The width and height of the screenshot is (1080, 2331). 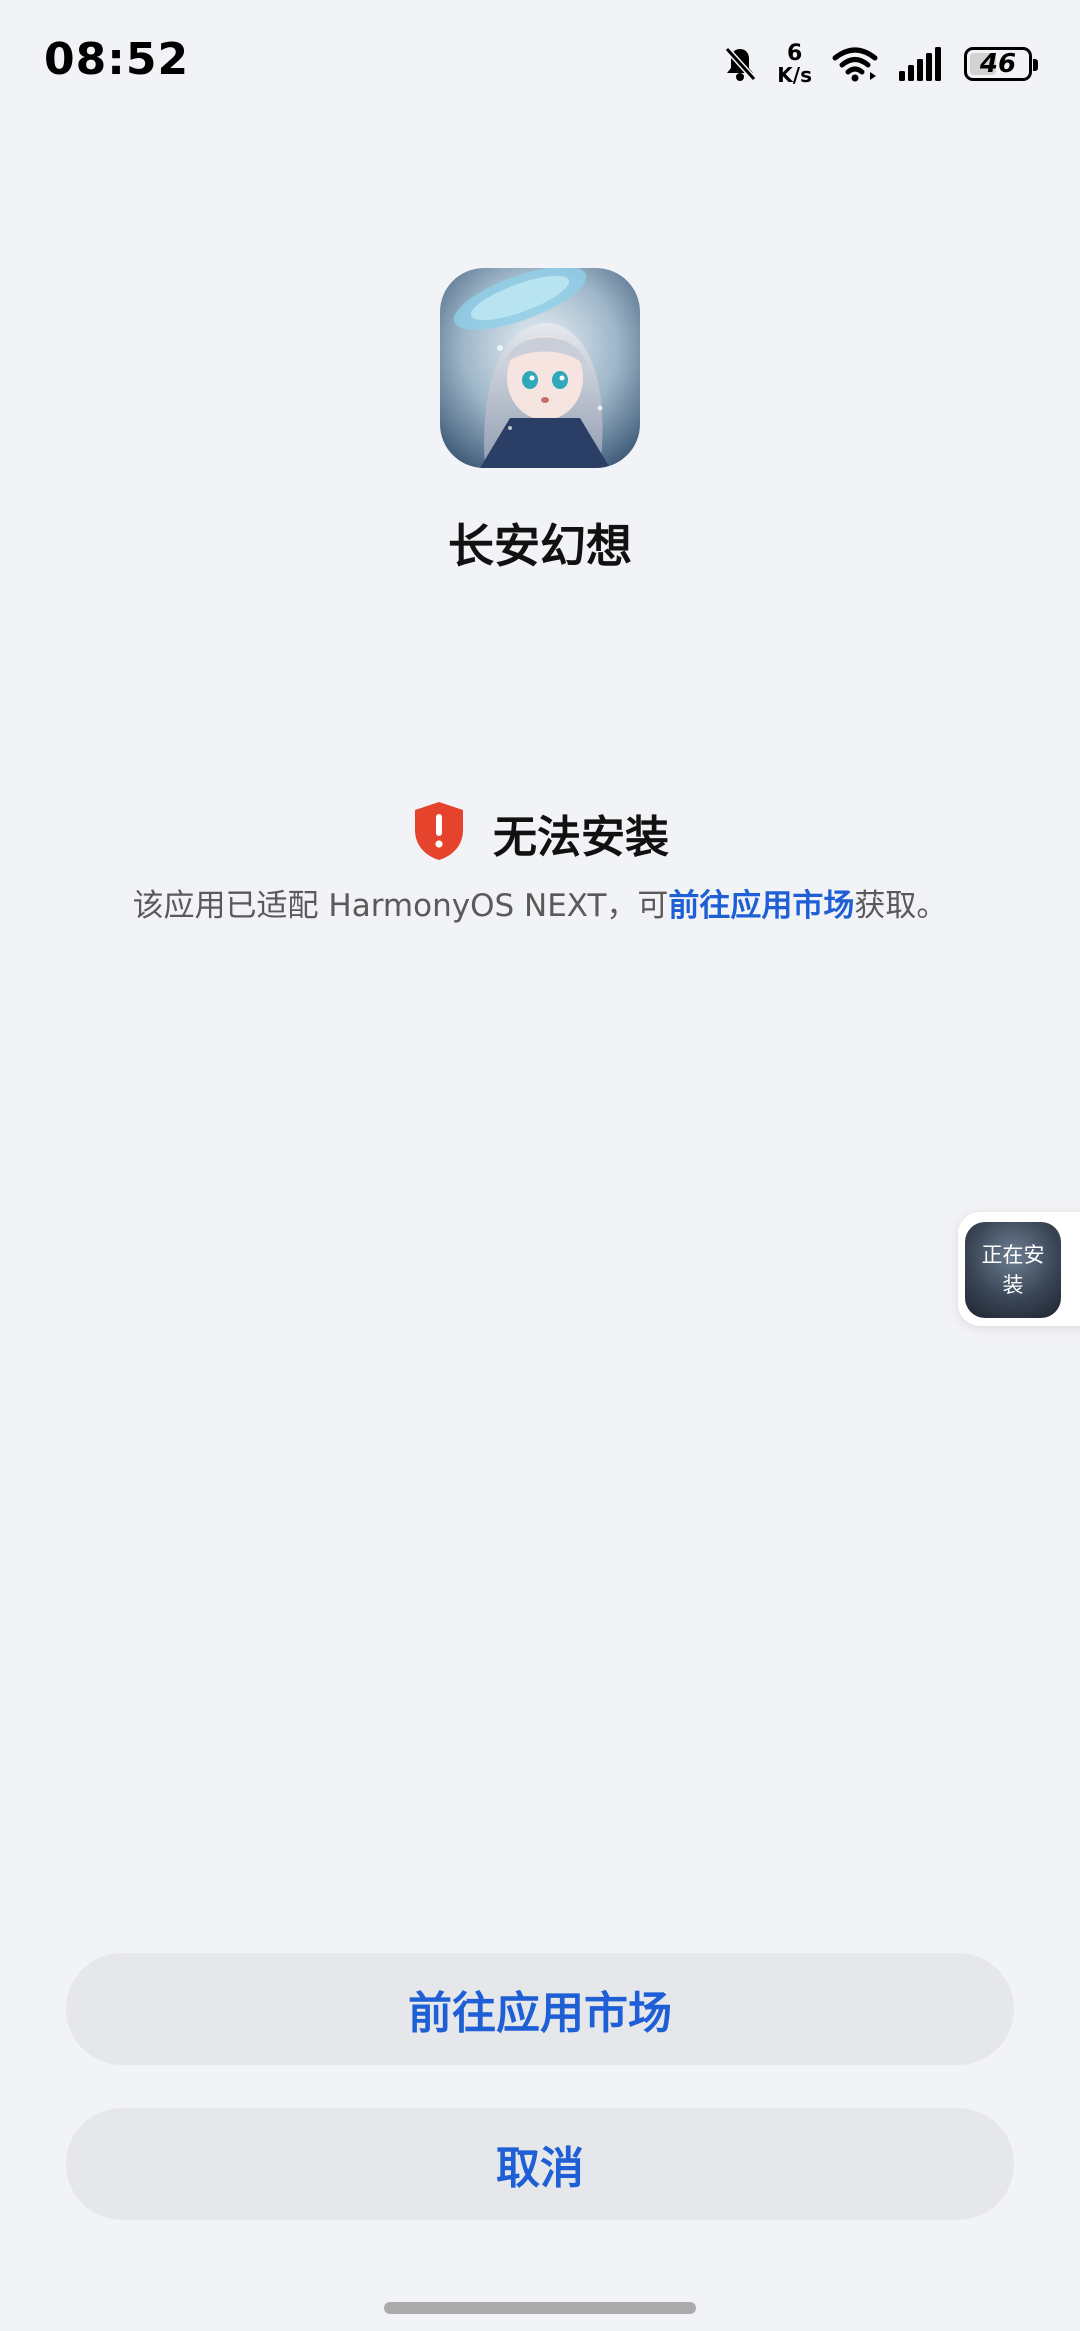 I want to click on error-description: 该应用已适配 HarmonyOS NEXT，可前往应用市场获取。, so click(x=540, y=902).